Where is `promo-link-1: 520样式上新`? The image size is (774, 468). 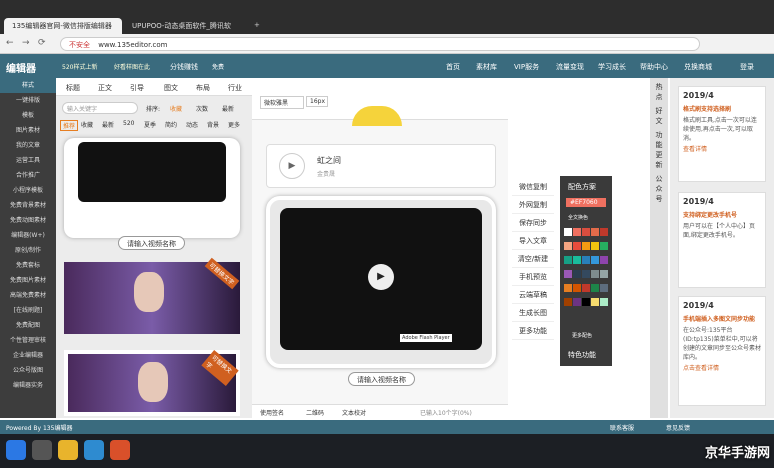
promo-link-1: 520样式上新 is located at coordinates (79, 66).